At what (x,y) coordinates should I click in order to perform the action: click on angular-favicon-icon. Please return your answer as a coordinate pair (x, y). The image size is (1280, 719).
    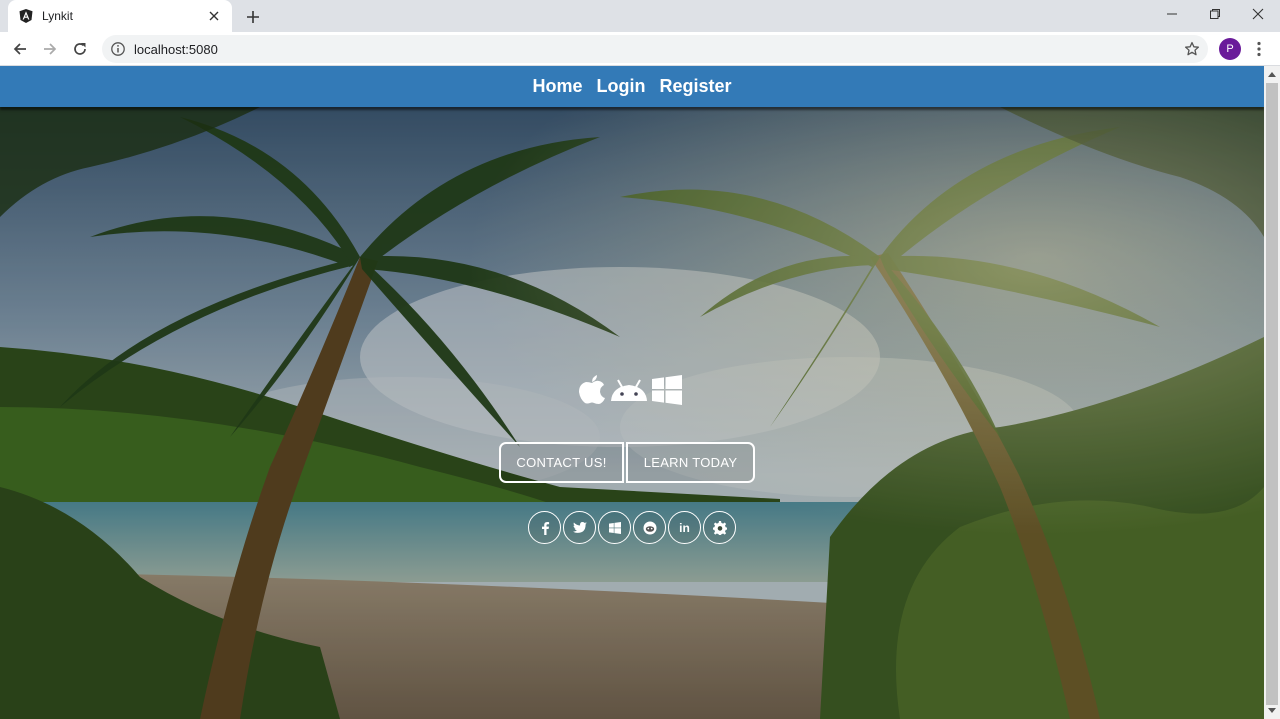
    Looking at the image, I should click on (26, 16).